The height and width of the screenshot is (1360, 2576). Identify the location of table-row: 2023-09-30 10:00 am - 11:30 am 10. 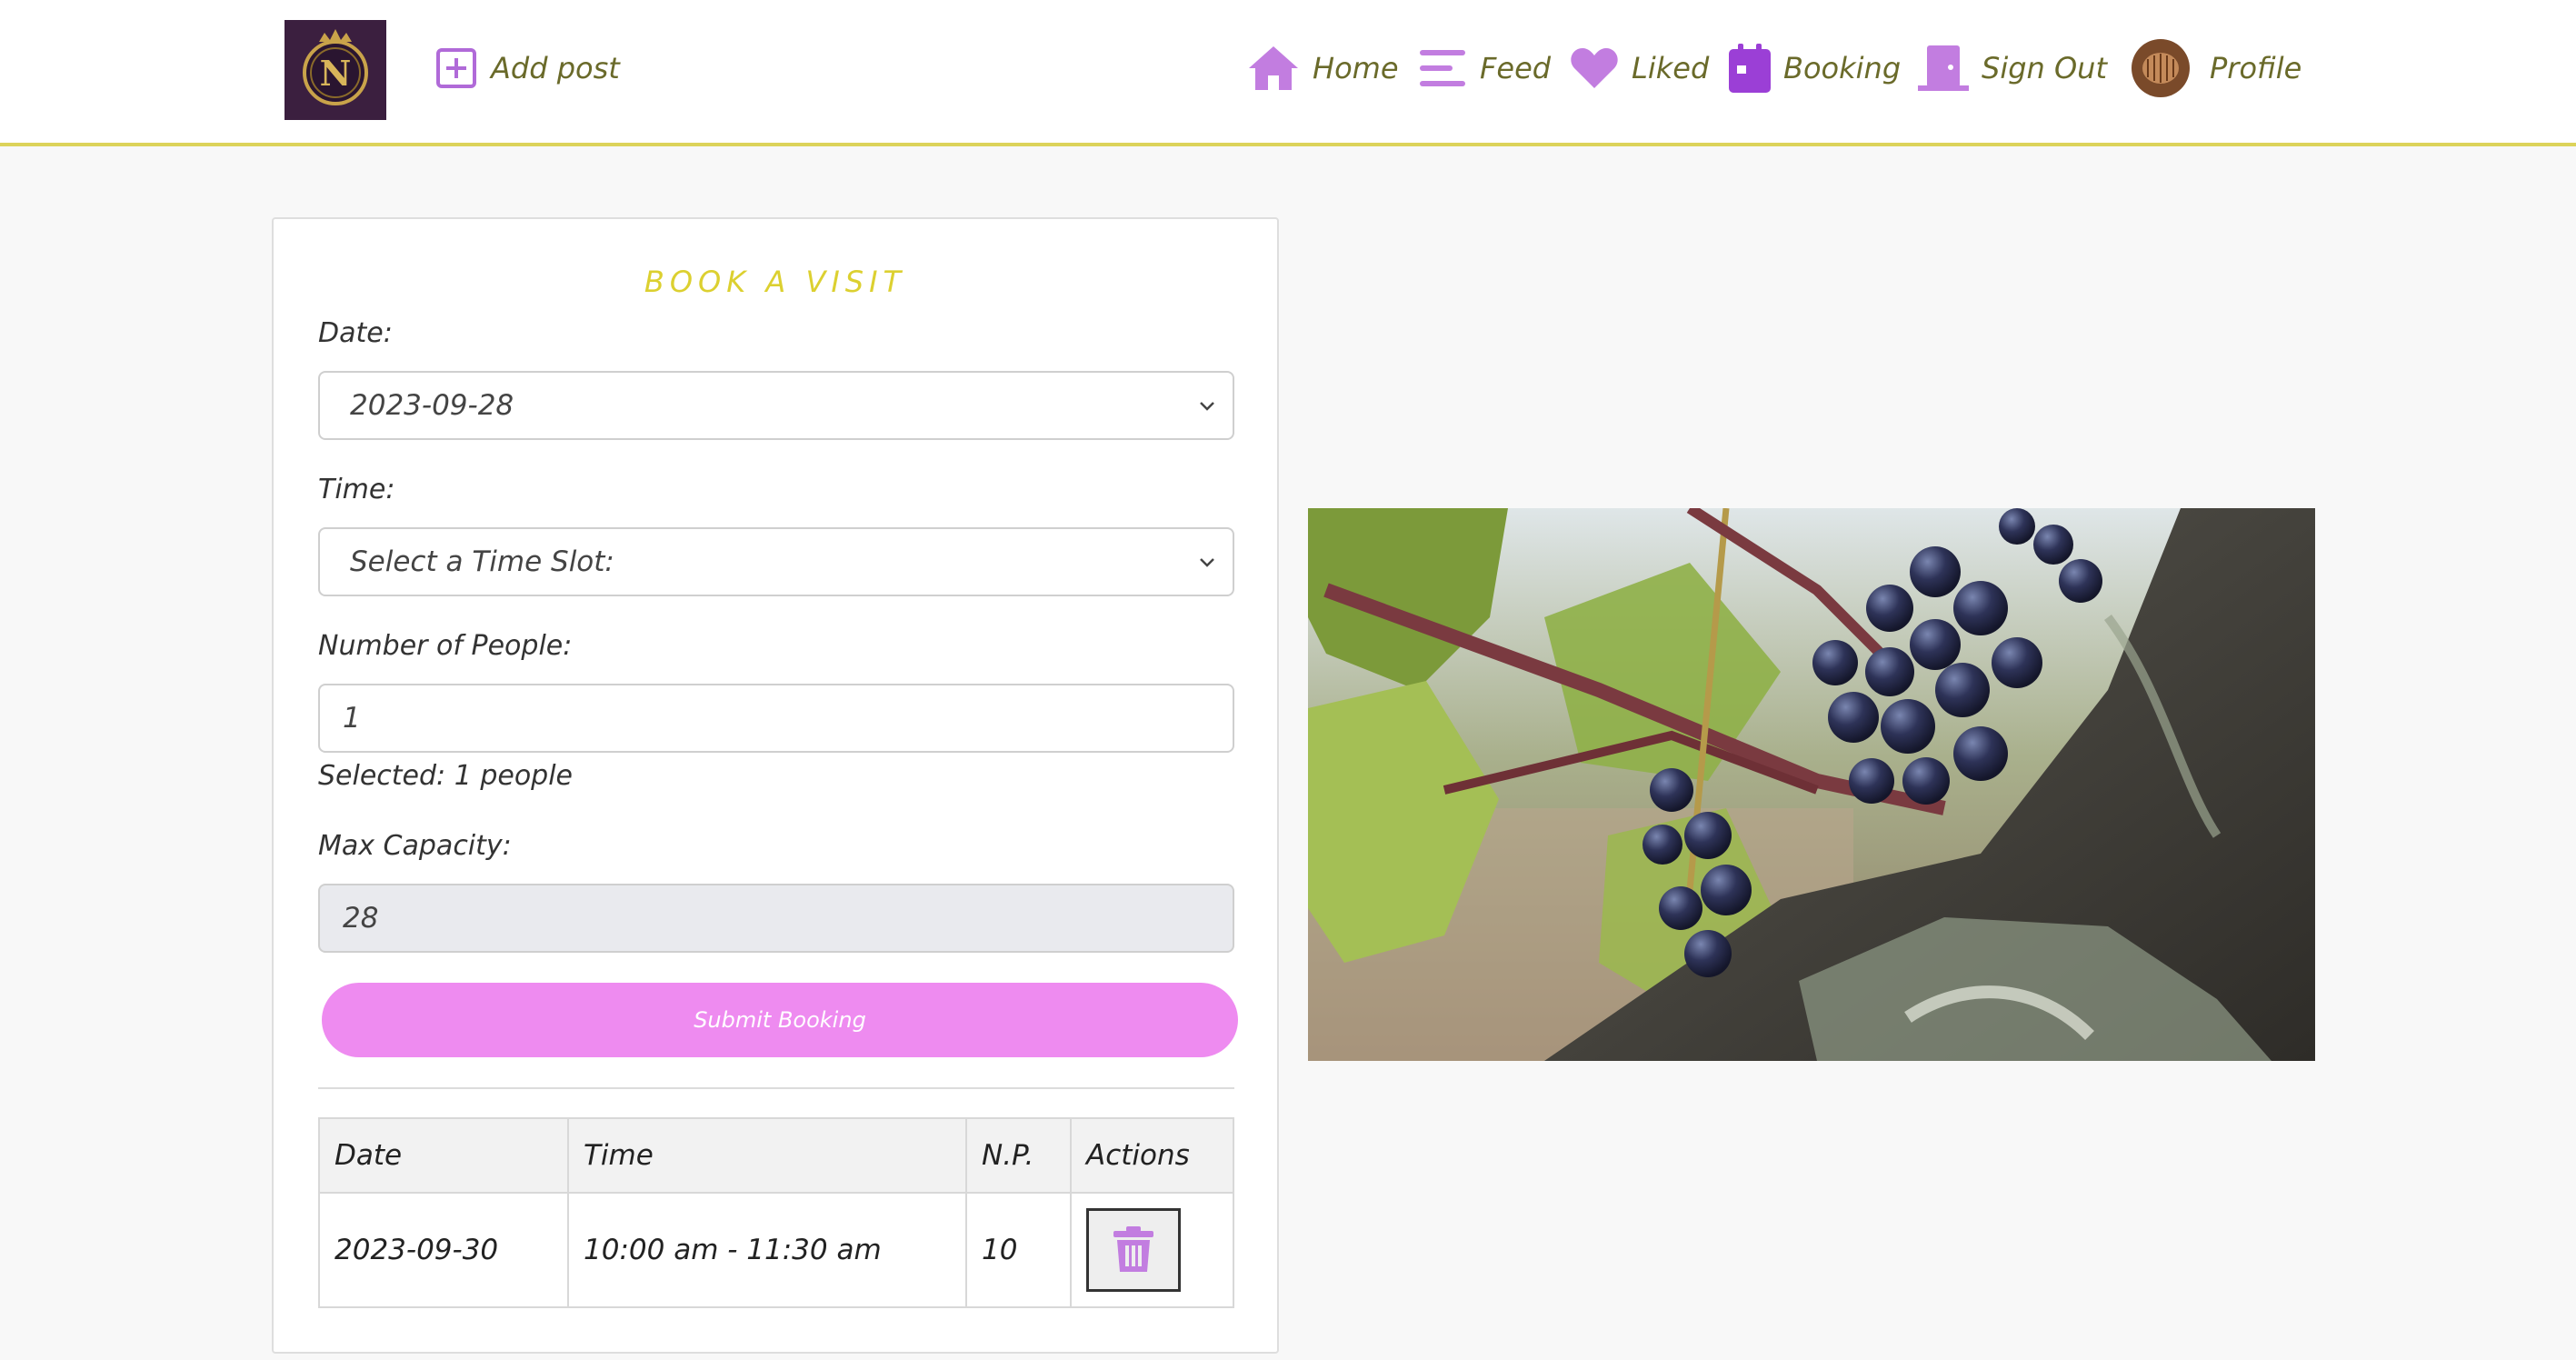
(776, 1250).